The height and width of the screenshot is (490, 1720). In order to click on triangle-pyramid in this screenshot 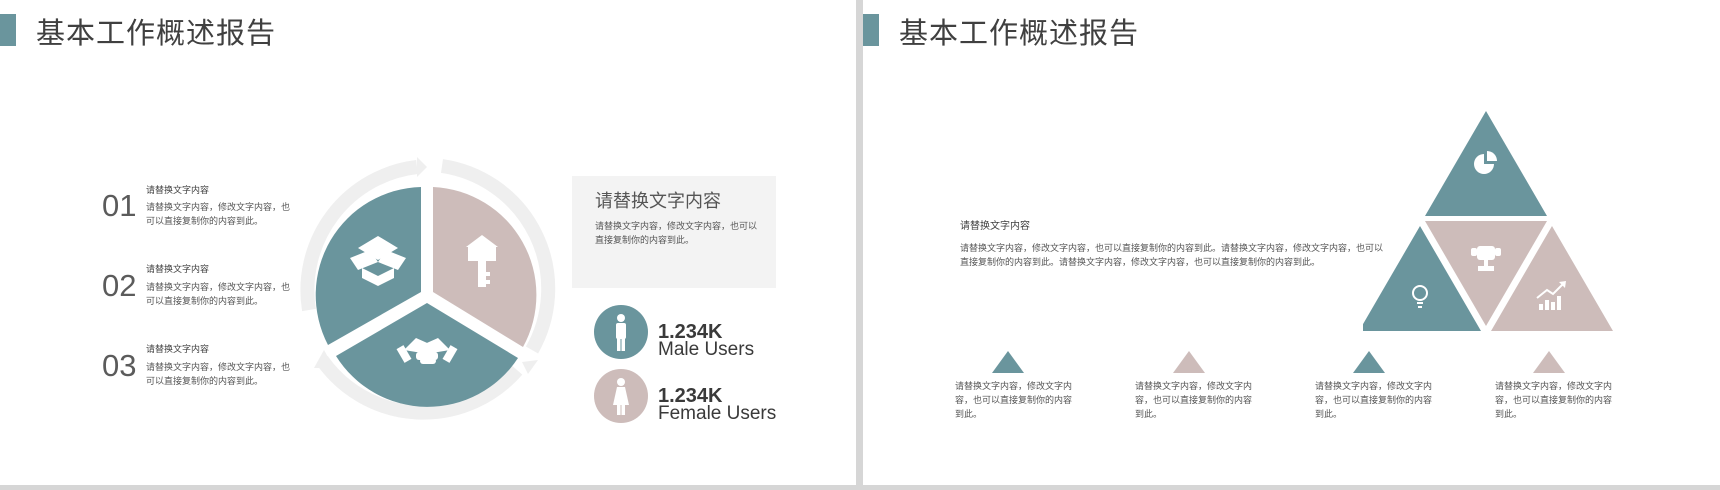, I will do `click(1488, 221)`.